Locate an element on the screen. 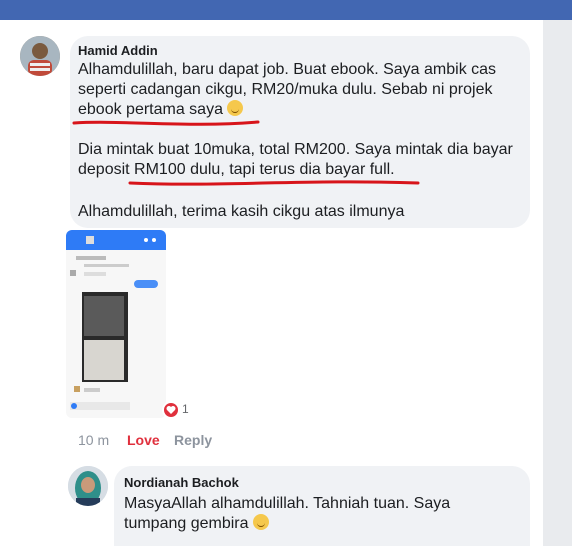 Image resolution: width=572 pixels, height=546 pixels. attached-screenshot-image is located at coordinates (116, 324).